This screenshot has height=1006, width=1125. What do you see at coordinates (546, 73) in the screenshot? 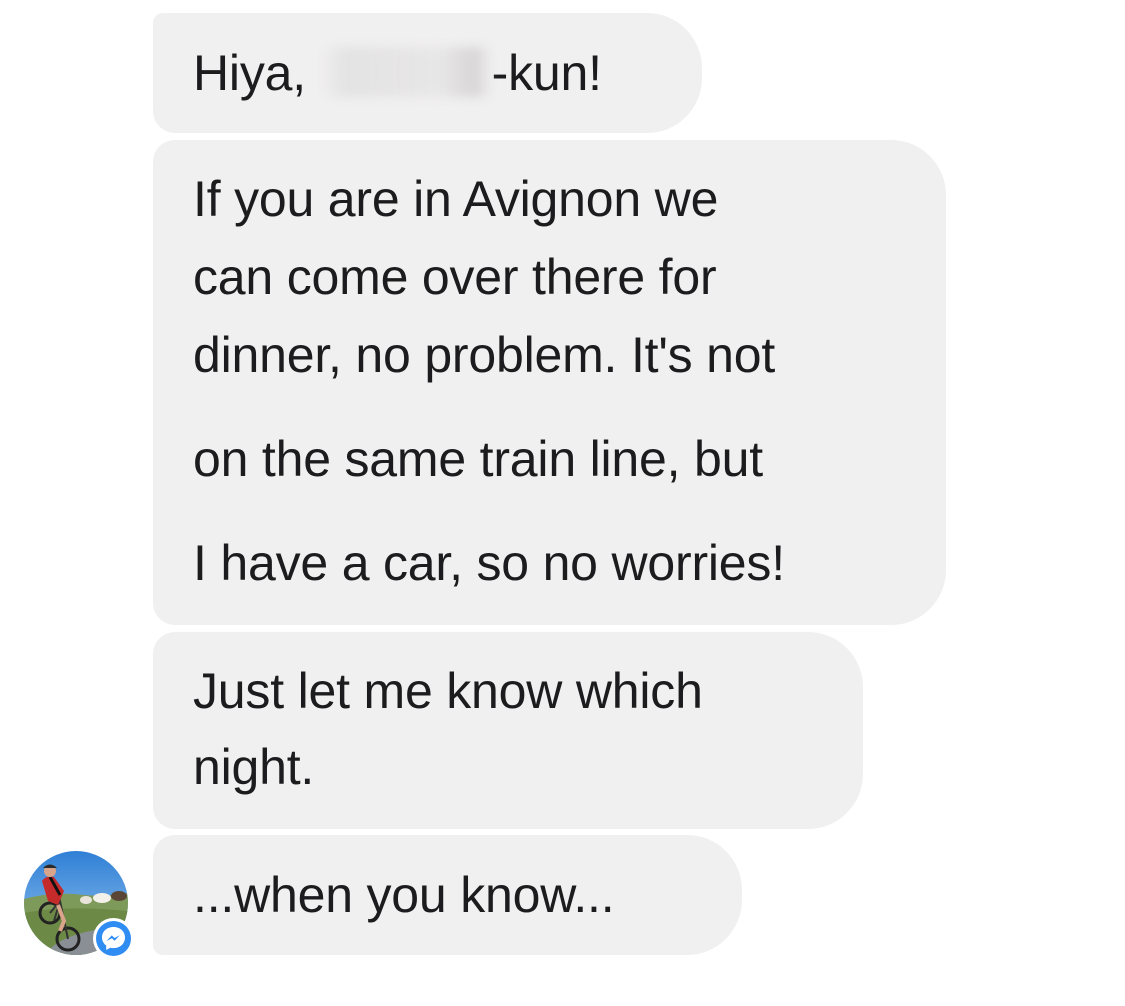
I see `message-text: -kun!` at bounding box center [546, 73].